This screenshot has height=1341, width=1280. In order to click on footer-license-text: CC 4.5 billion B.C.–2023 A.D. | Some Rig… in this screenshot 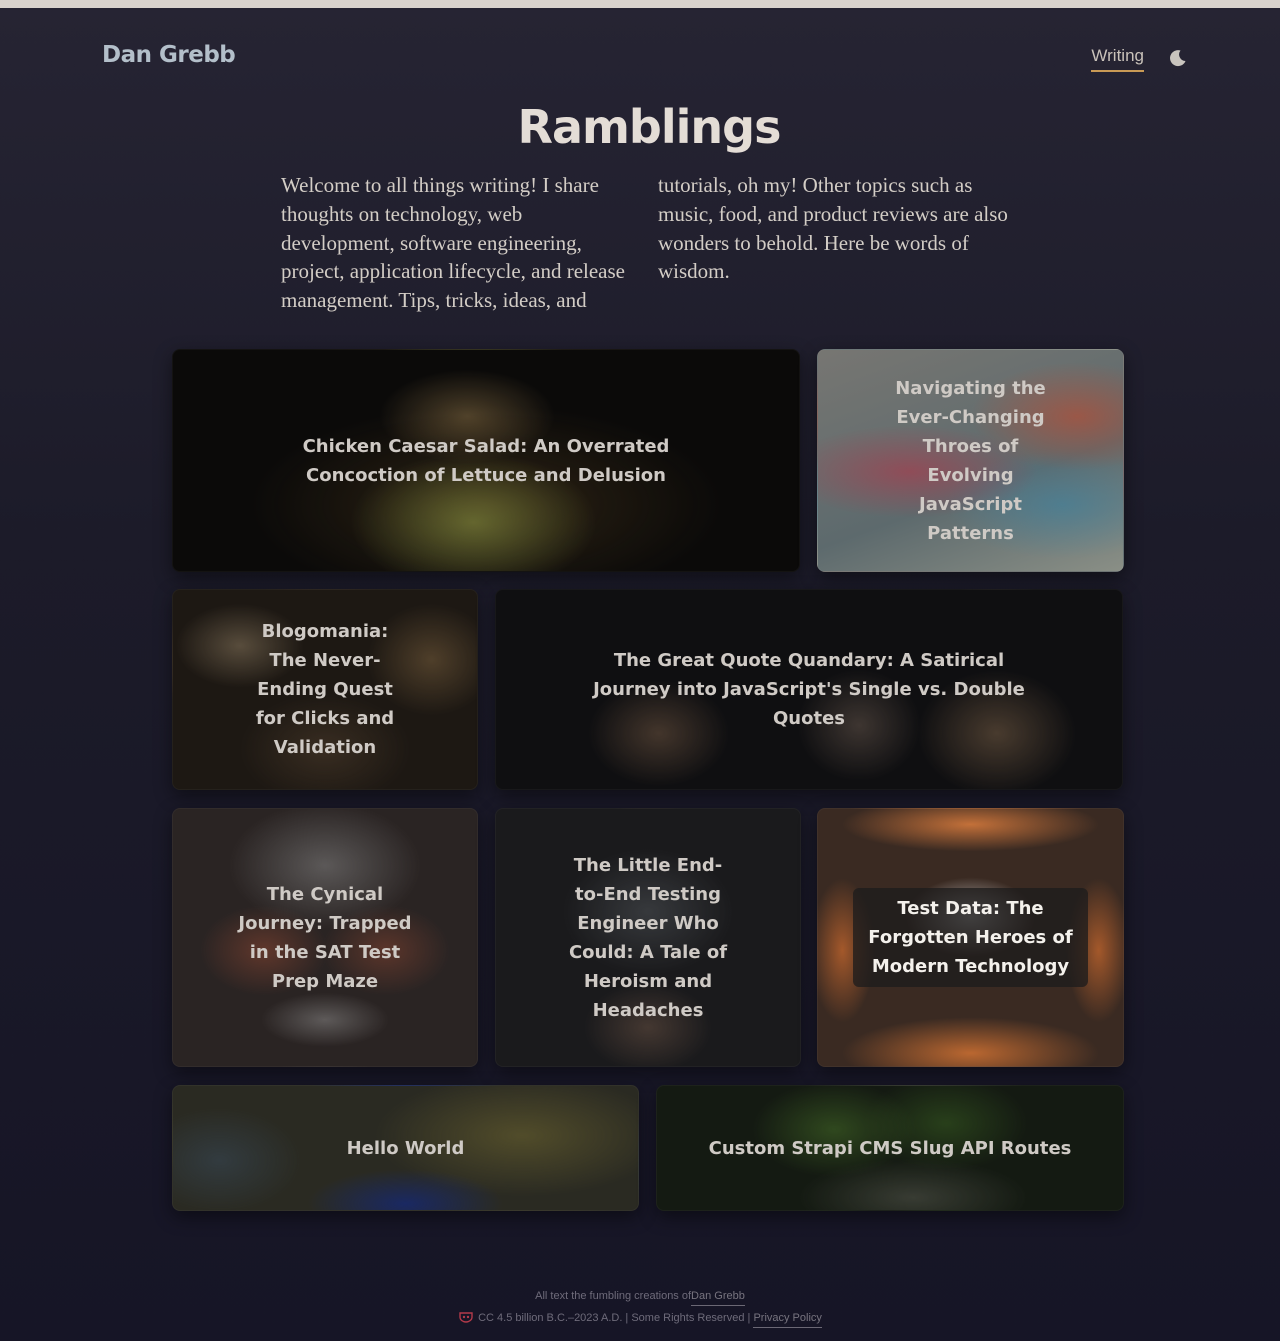, I will do `click(614, 1318)`.